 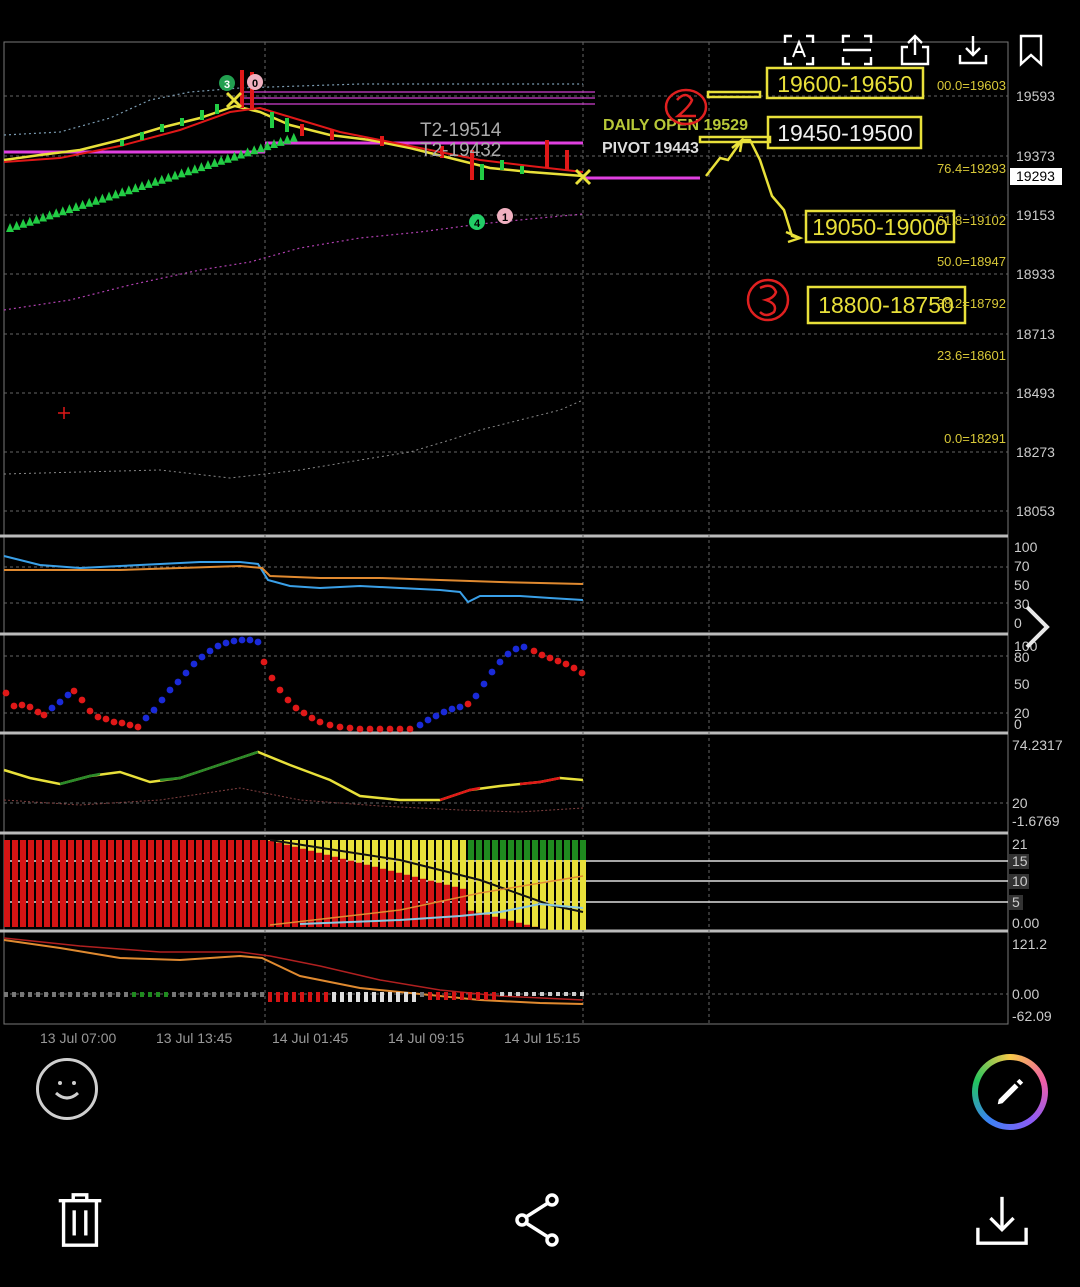 What do you see at coordinates (293, 579) in the screenshot?
I see `rsi-line-blue` at bounding box center [293, 579].